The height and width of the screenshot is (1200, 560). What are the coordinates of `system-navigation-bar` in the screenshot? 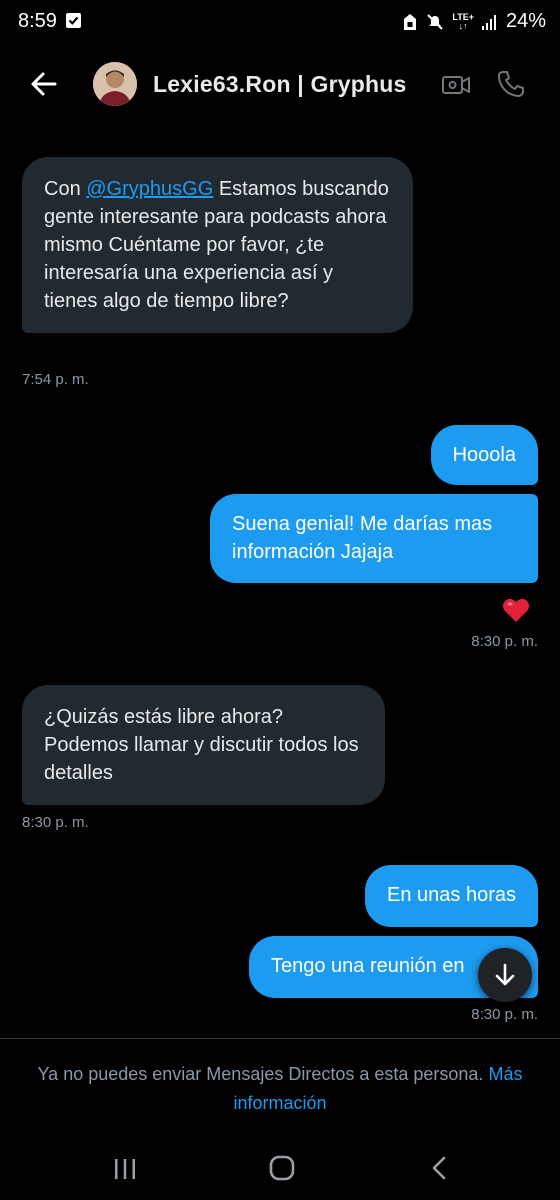 It's located at (280, 1170).